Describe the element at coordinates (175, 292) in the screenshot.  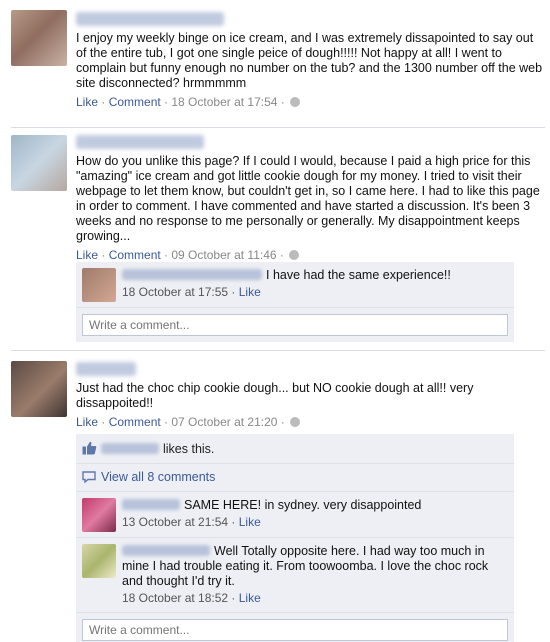
I see `comment-timestamp: 18 October at 17:55` at that location.